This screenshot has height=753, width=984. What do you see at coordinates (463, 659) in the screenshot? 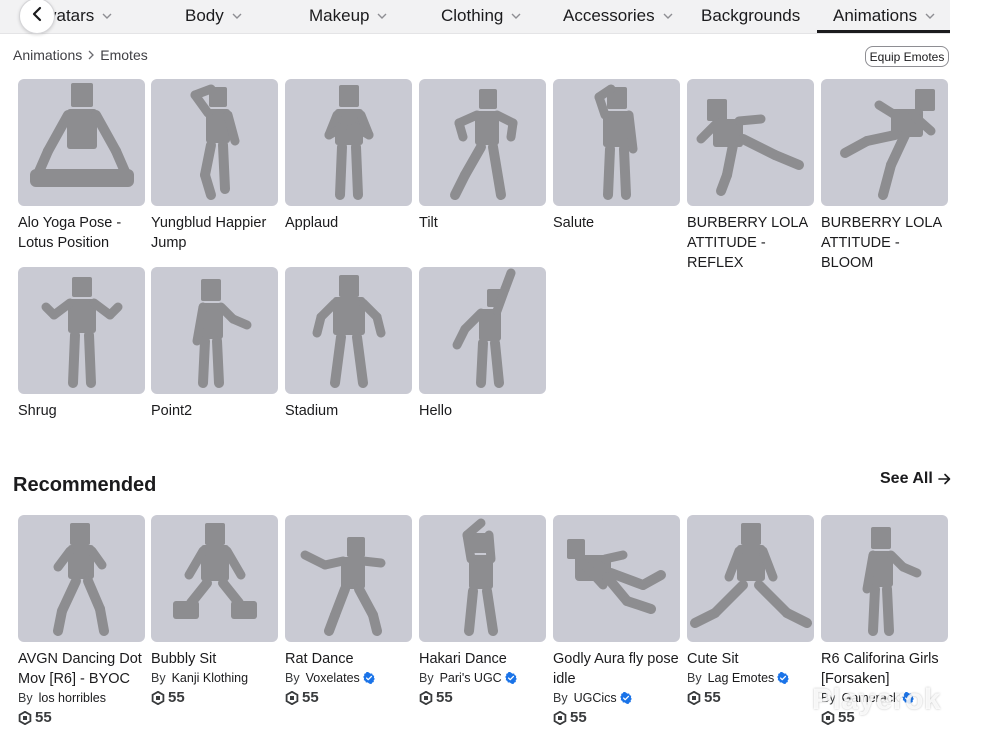
I see `item-title: Hakari Dance` at bounding box center [463, 659].